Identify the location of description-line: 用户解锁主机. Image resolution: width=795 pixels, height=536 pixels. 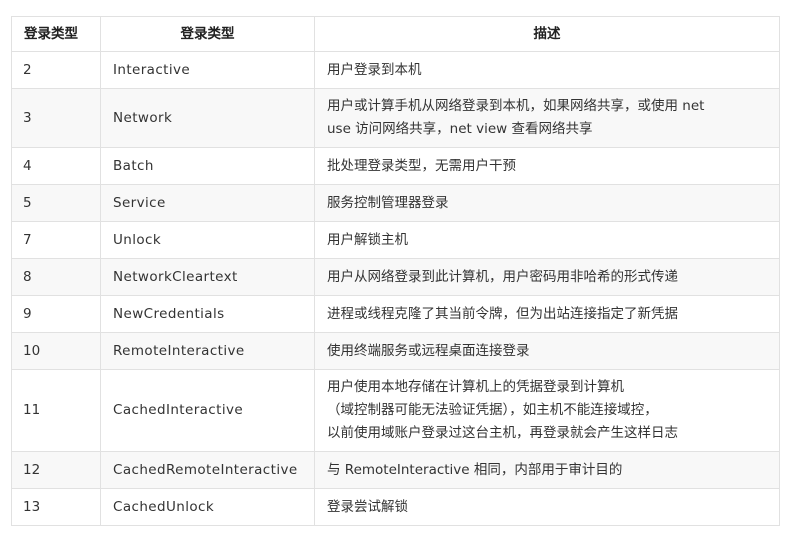
(367, 239).